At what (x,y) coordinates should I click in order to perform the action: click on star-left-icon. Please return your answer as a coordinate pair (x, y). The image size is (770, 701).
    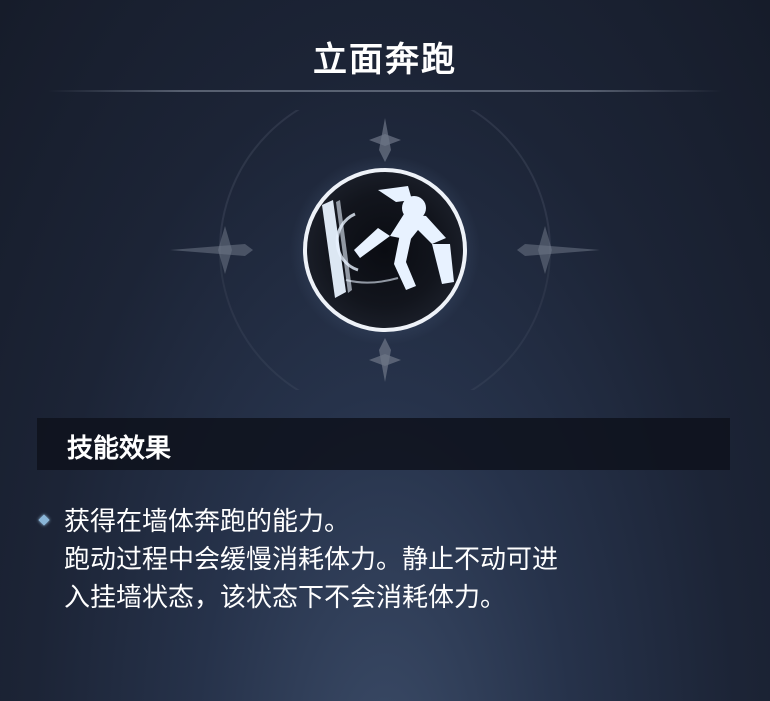
    Looking at the image, I should click on (211, 250).